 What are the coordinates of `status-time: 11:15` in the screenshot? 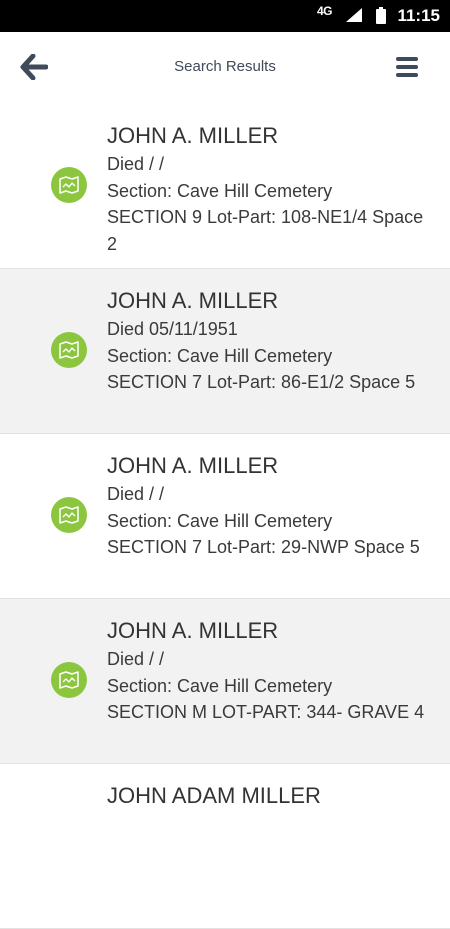 It's located at (418, 15).